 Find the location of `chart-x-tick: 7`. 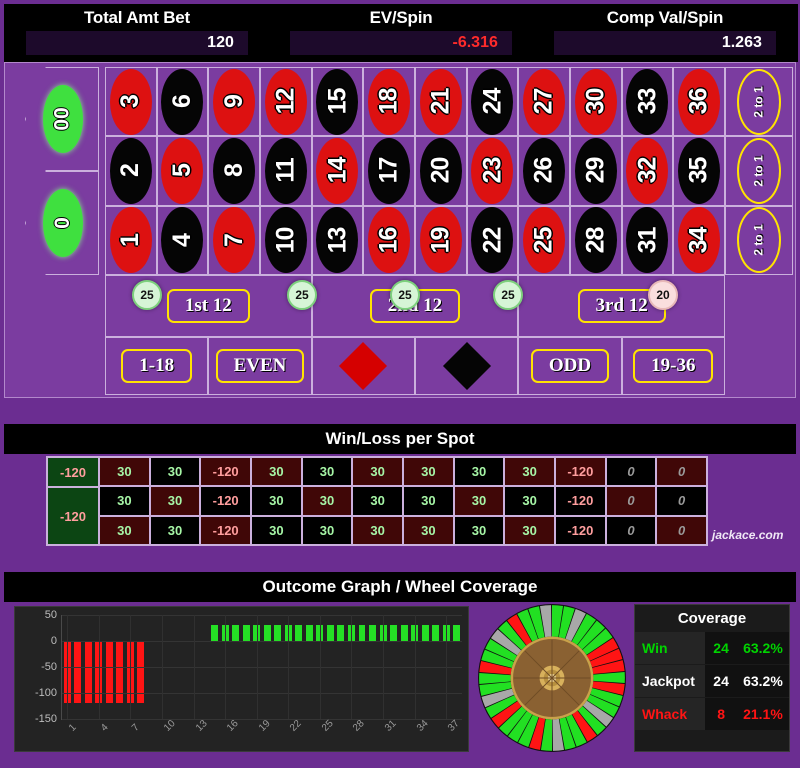

chart-x-tick: 7 is located at coordinates (136, 728).